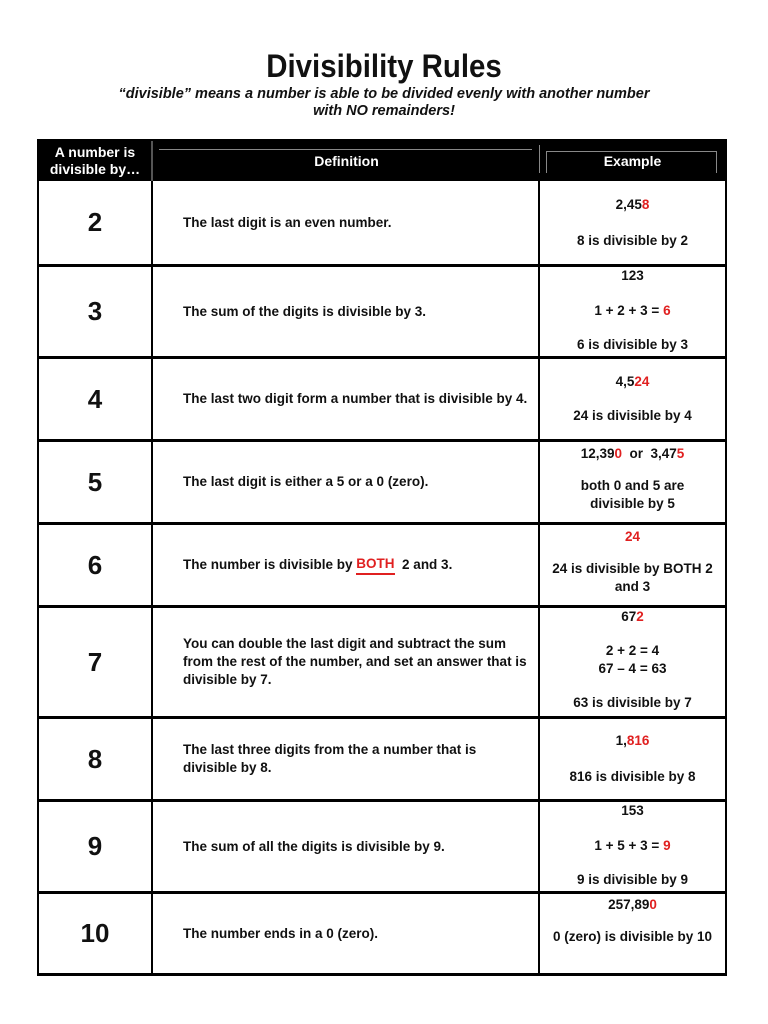 This screenshot has height=1024, width=768. Describe the element at coordinates (384, 66) in the screenshot. I see `page-title: Divisibility Rules` at that location.